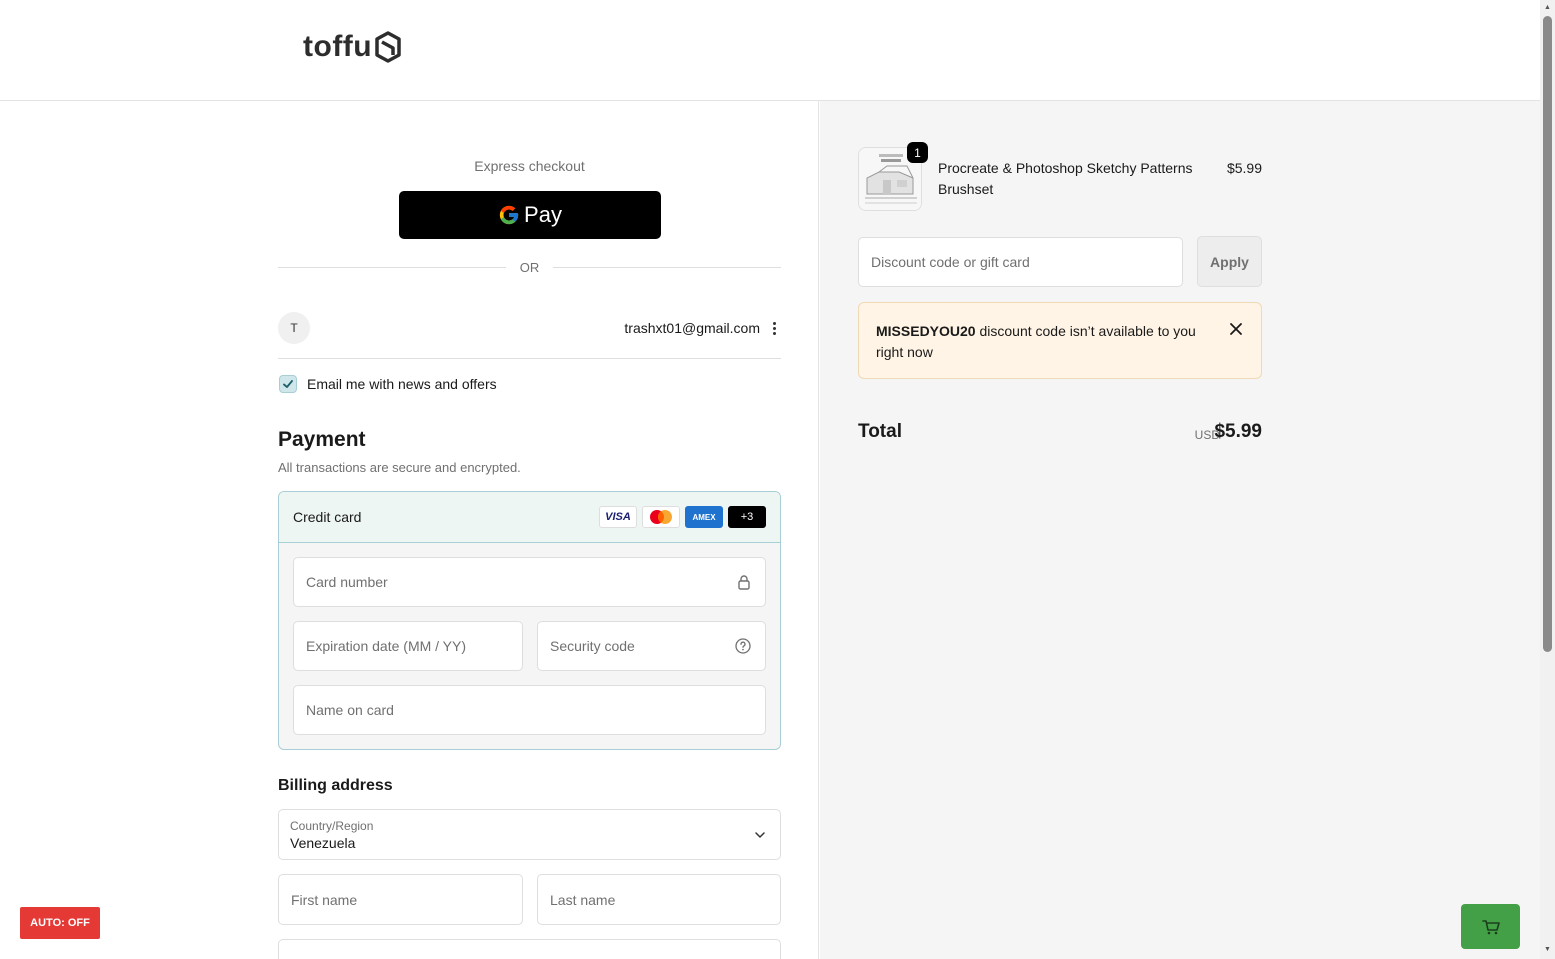  What do you see at coordinates (1238, 431) in the screenshot?
I see `total-amount: $5.99` at bounding box center [1238, 431].